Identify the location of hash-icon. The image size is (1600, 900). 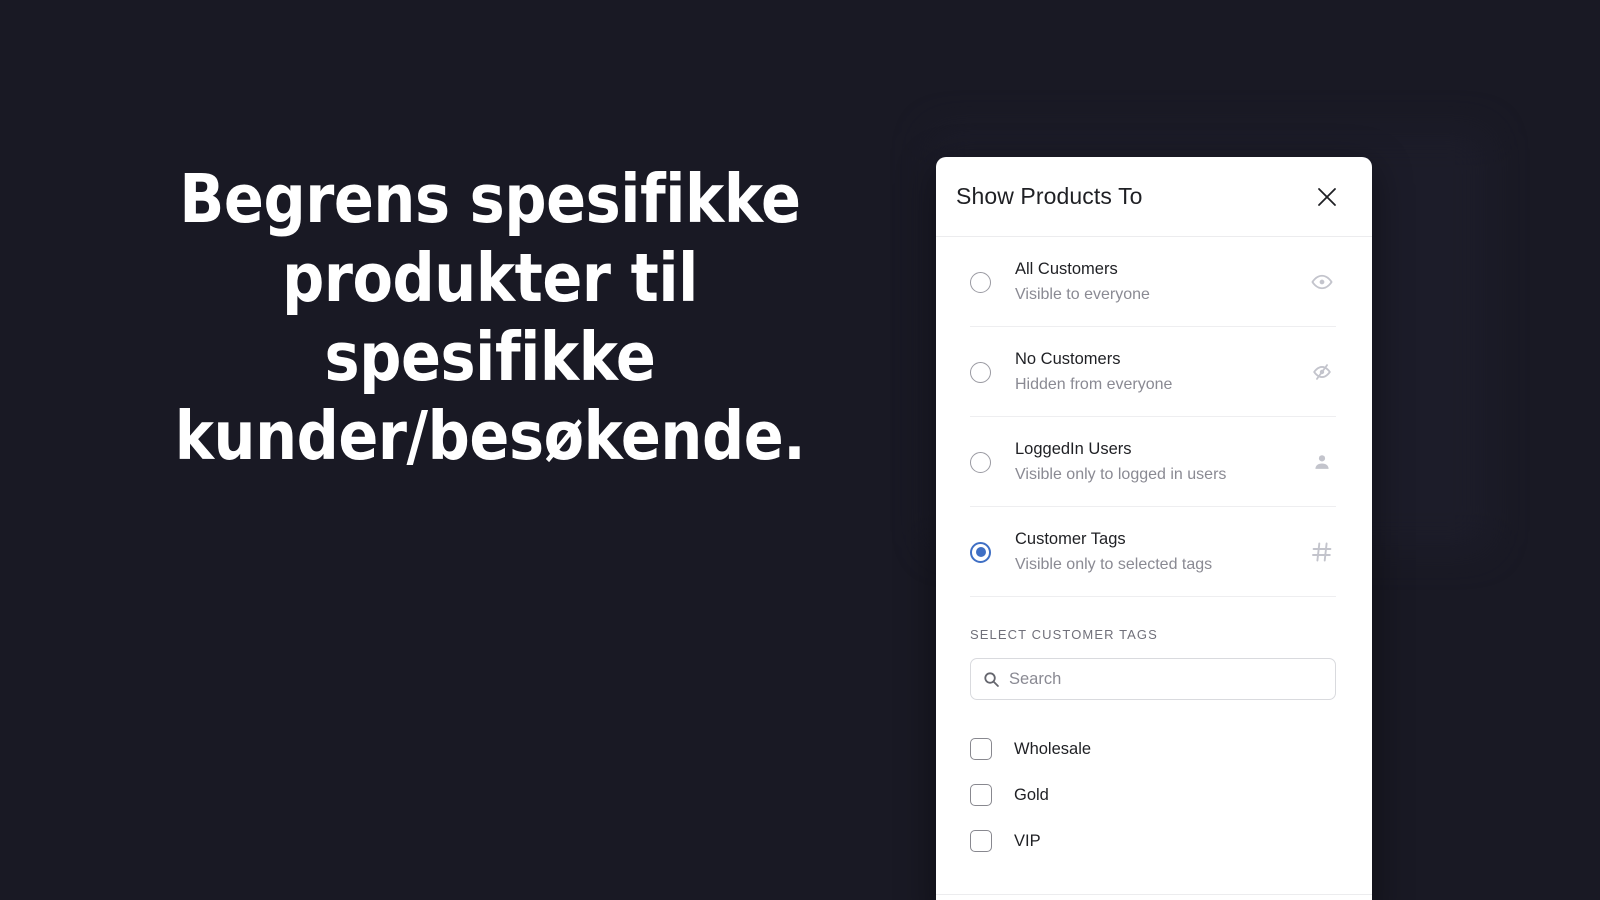
(1322, 552).